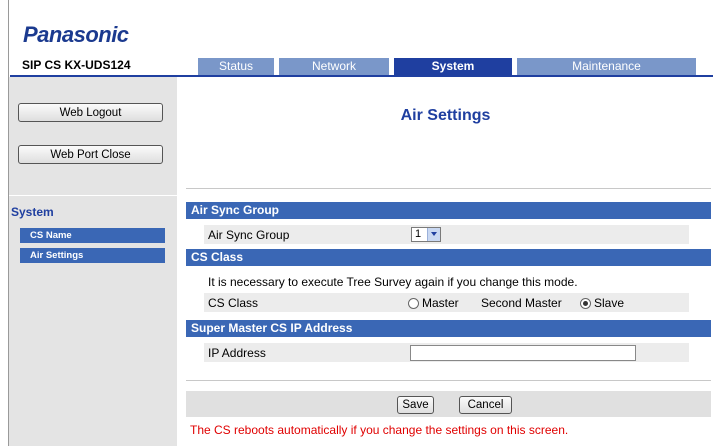  Describe the element at coordinates (448, 210) in the screenshot. I see `section-air-sync-group: Air Sync Group` at that location.